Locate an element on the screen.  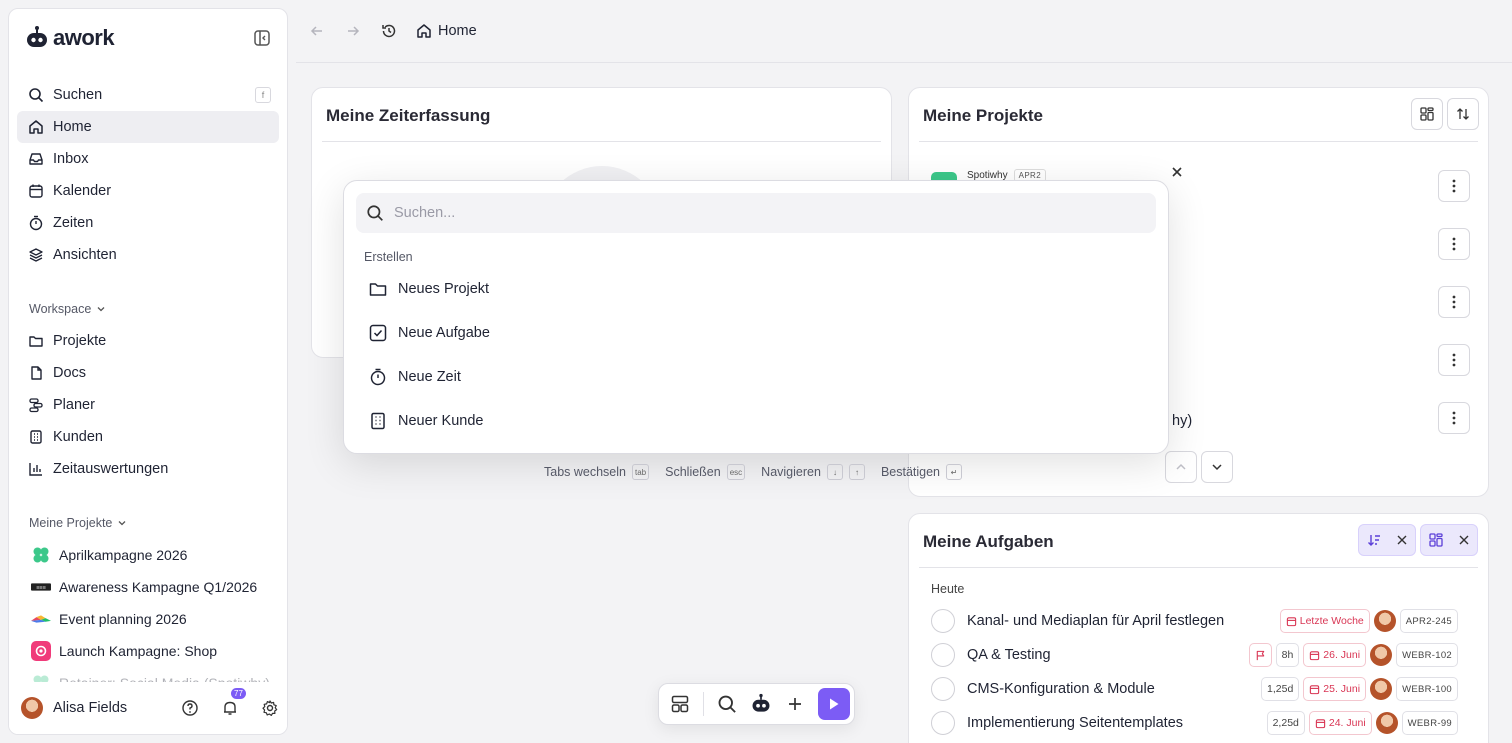
sidebar-footer: Alisa Fields 77 is located at coordinates (148, 708).